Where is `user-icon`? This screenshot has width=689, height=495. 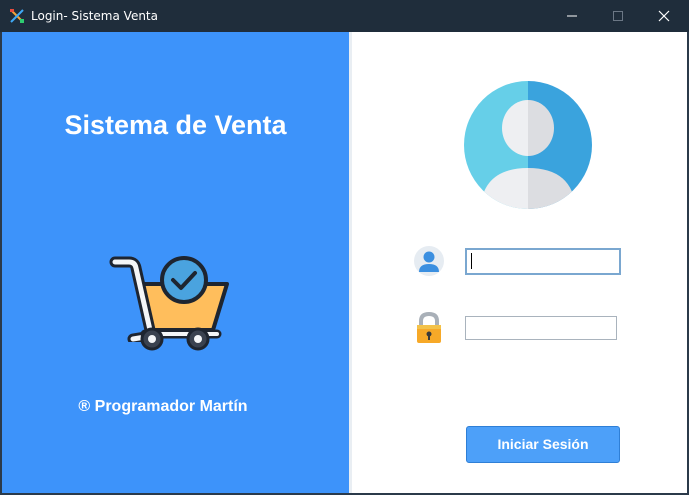
user-icon is located at coordinates (429, 261).